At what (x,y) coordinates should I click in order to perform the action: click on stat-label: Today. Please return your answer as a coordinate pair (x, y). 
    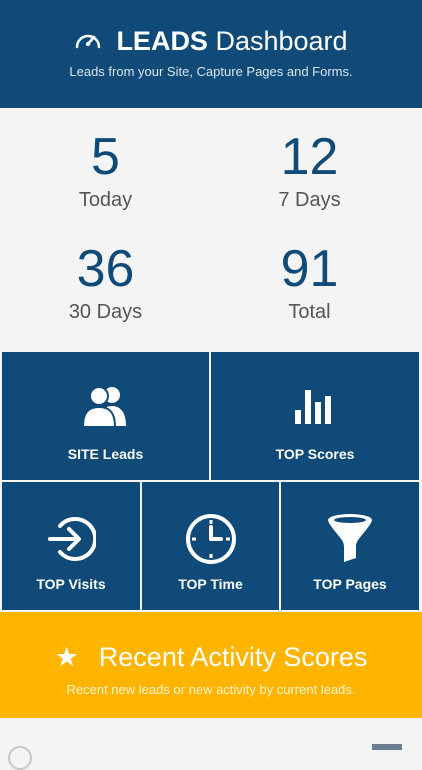
    Looking at the image, I should click on (105, 200).